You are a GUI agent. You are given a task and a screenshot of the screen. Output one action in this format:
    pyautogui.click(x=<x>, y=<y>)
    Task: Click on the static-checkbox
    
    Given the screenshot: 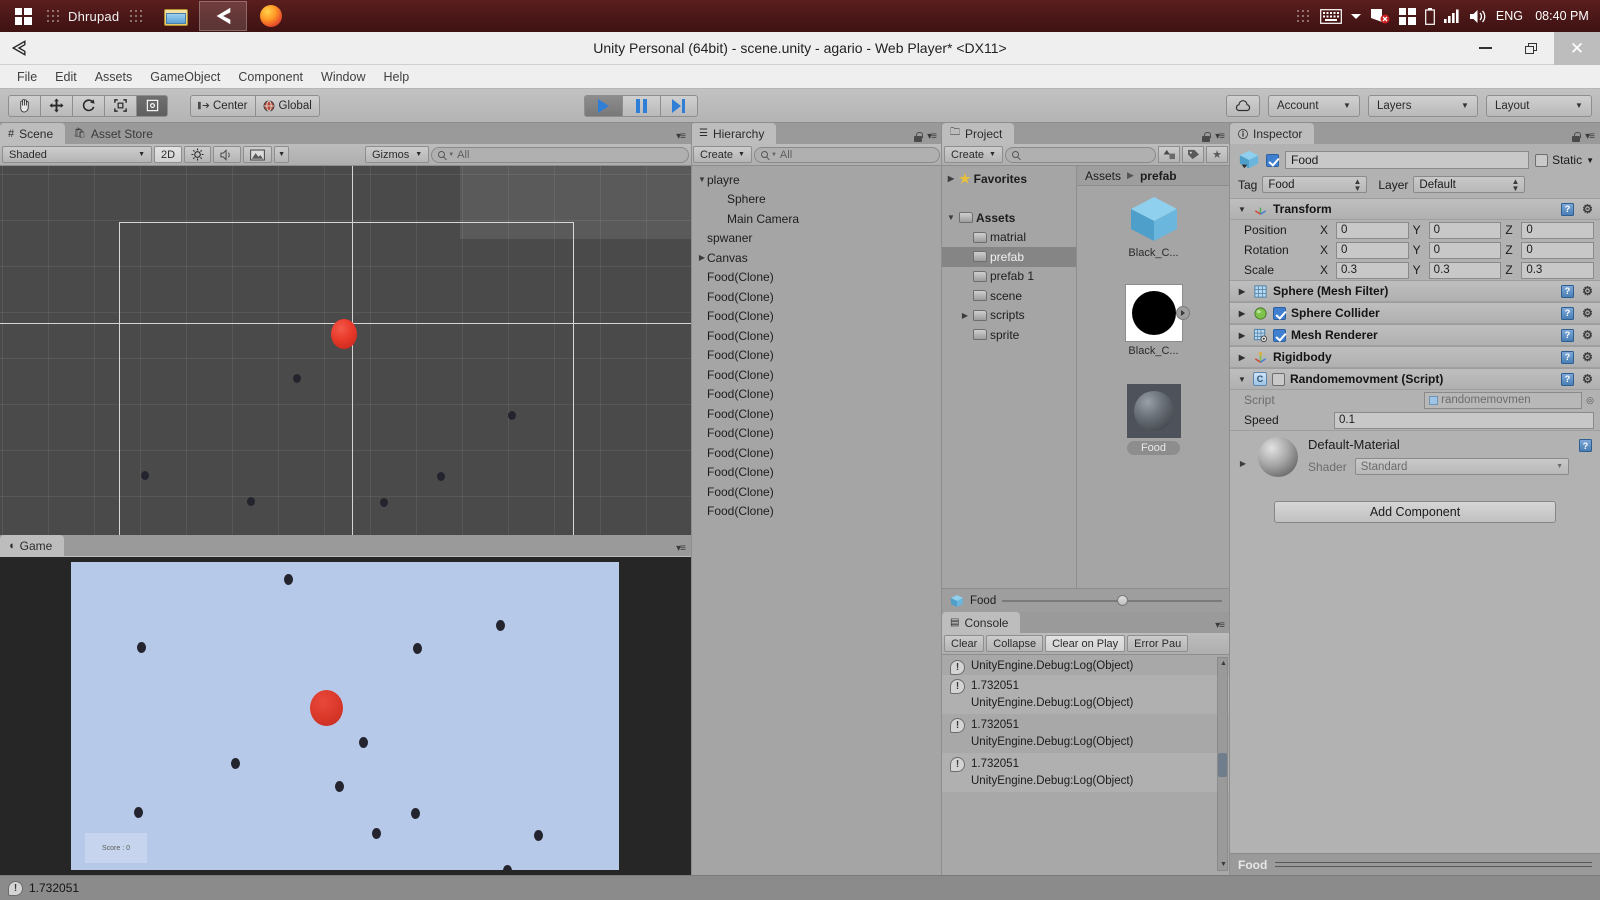 What is the action you would take?
    pyautogui.click(x=1542, y=160)
    